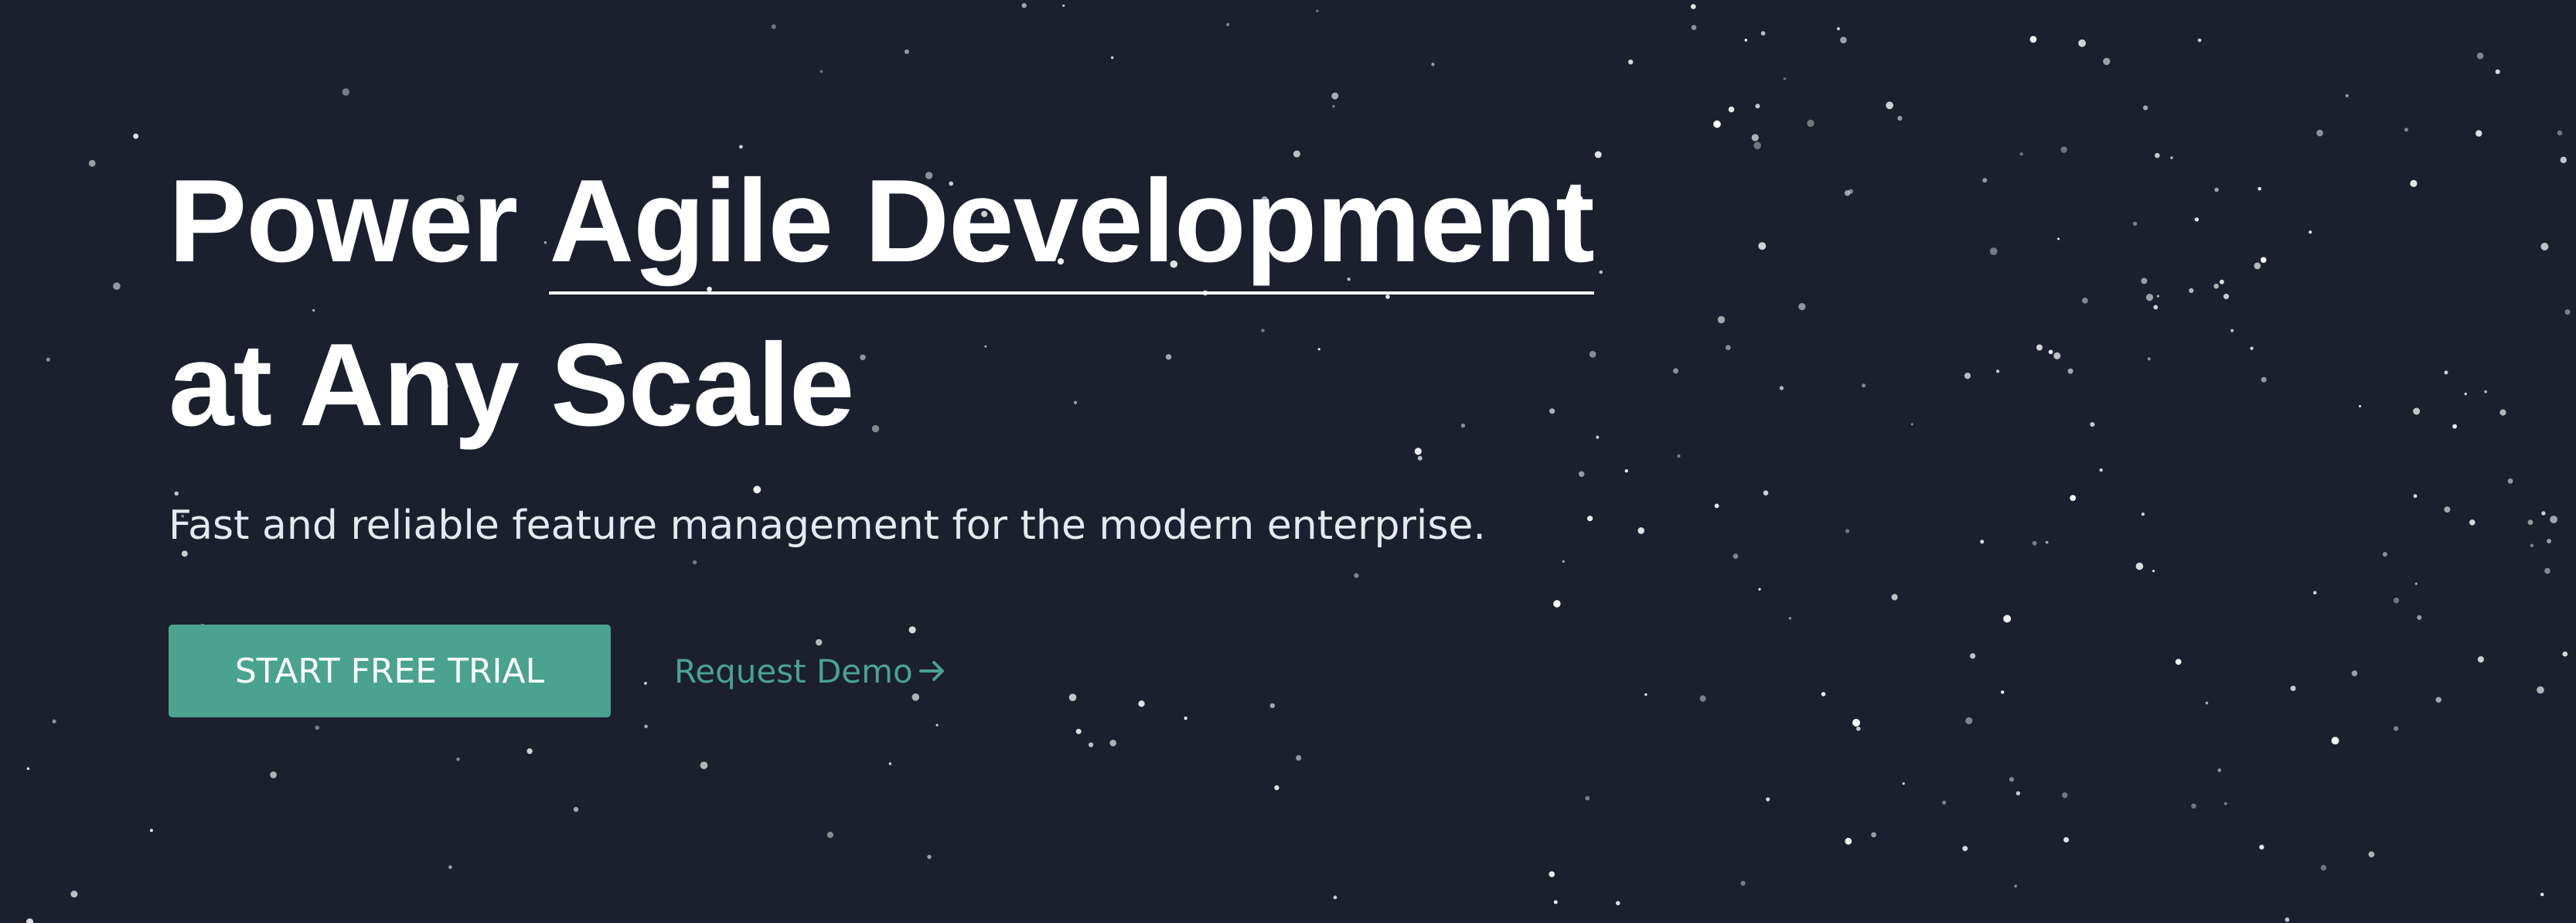 The width and height of the screenshot is (2576, 923). I want to click on start-free-trial-button: START FREE TRIAL, so click(390, 671).